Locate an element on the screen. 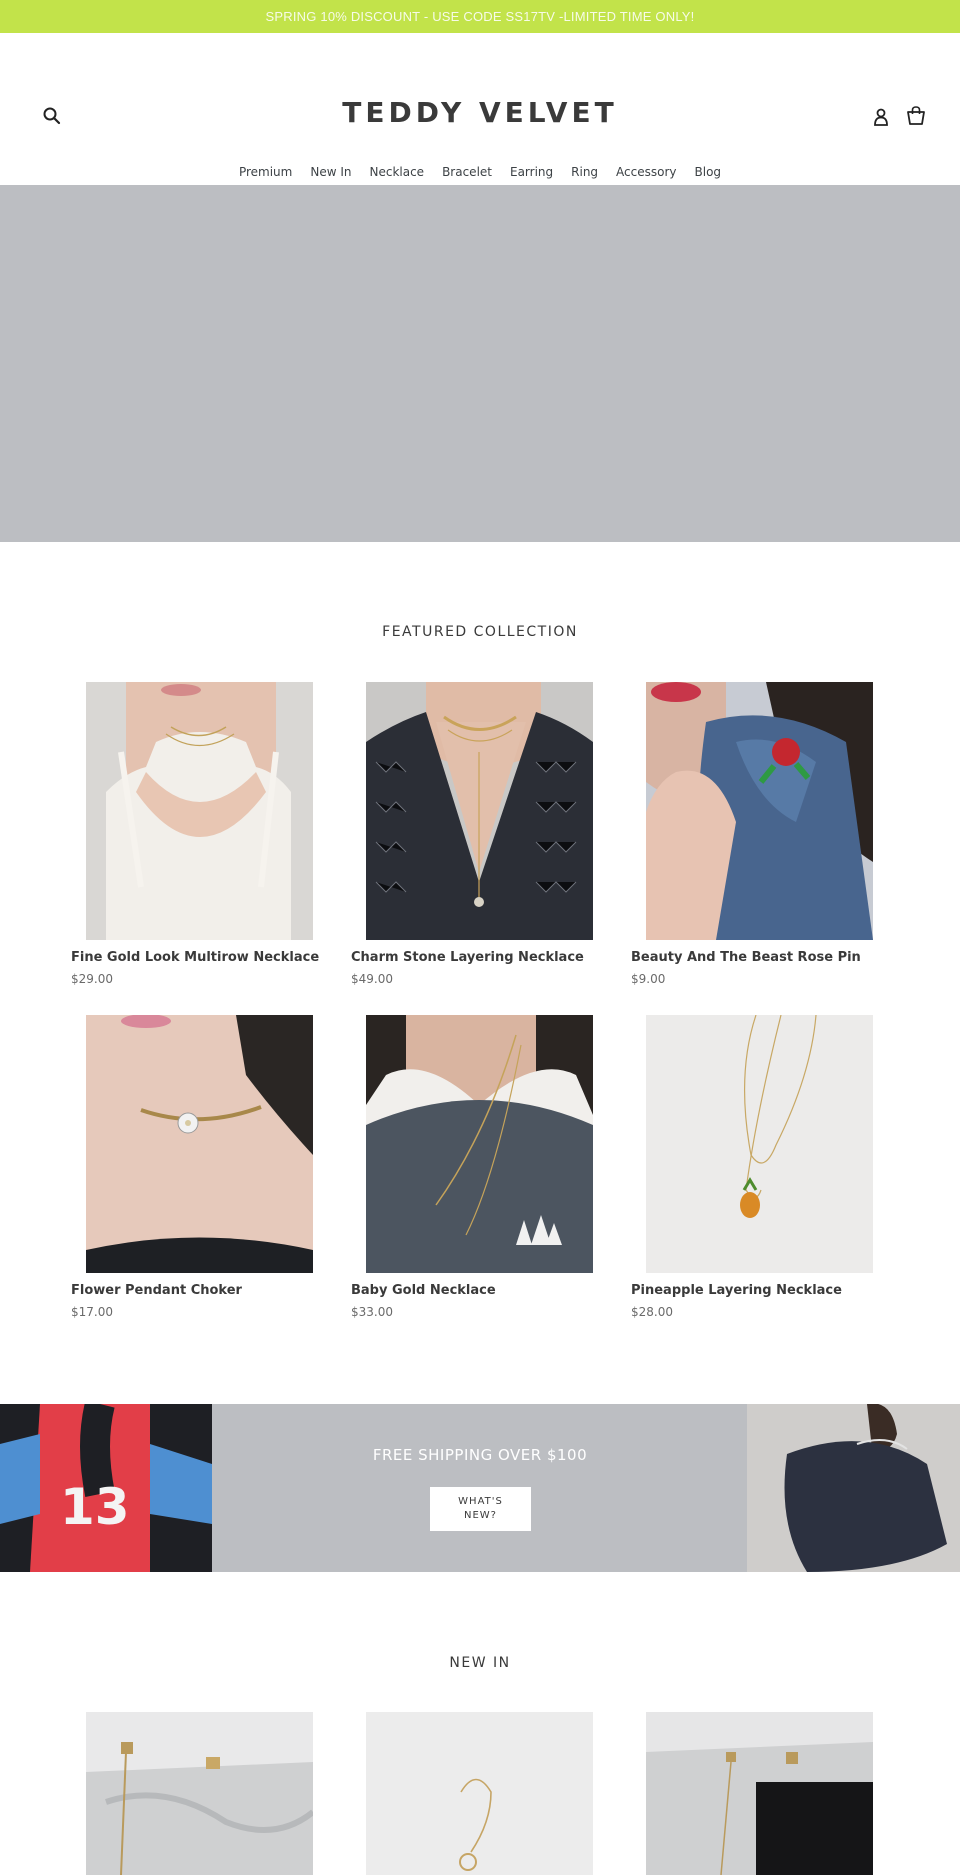 This screenshot has width=960, height=1875. account-button is located at coordinates (881, 117).